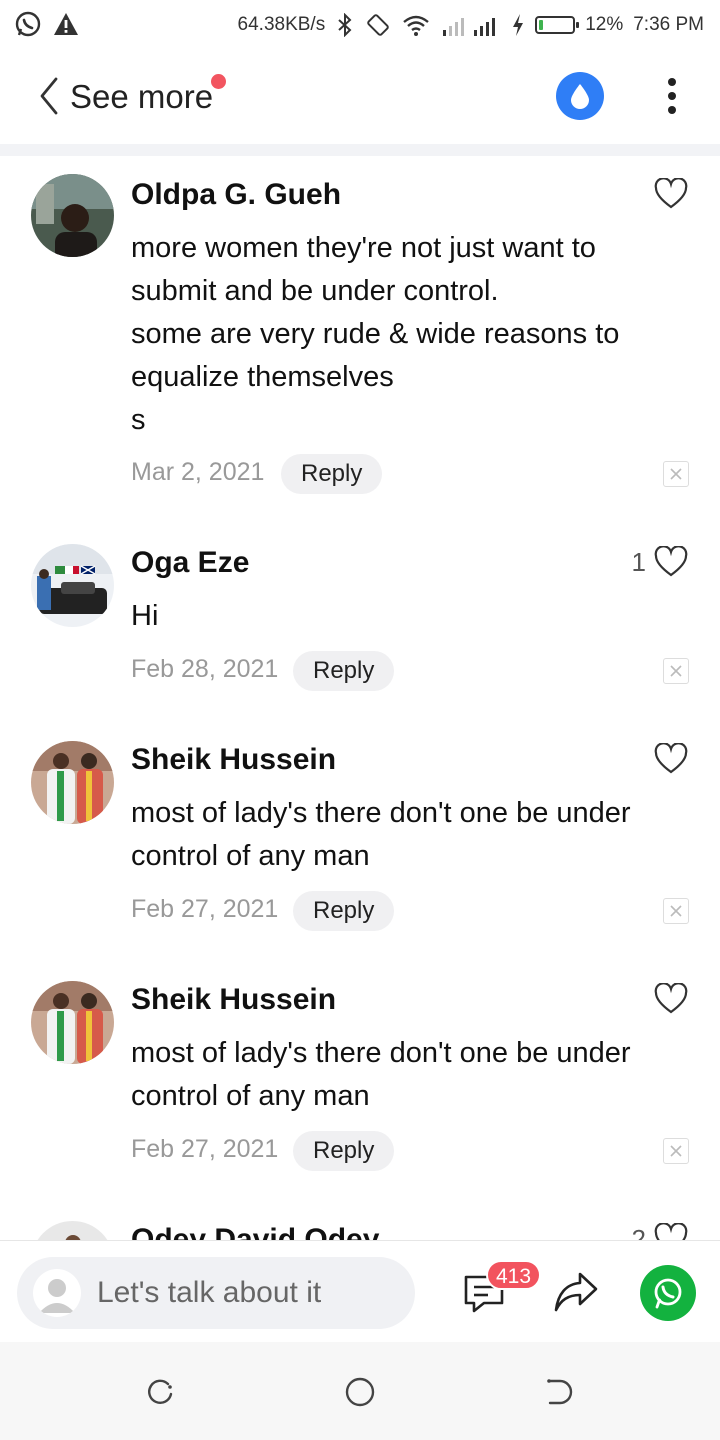 The height and width of the screenshot is (1440, 720). I want to click on comment-count-badge: 413, so click(514, 1275).